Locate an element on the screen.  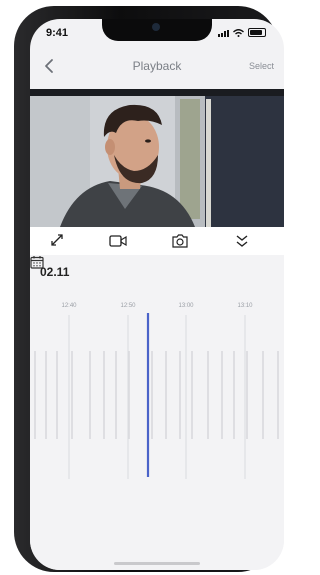
tick-label: 12:50 is located at coordinates (128, 306).